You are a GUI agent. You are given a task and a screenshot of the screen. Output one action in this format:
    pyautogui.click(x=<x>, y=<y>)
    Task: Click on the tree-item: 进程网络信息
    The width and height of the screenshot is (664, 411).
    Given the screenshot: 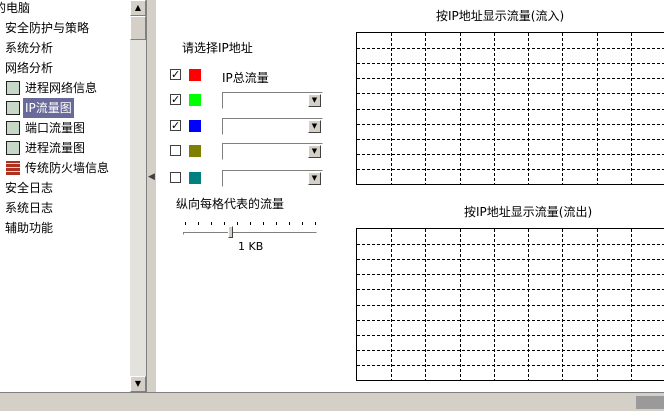 What is the action you would take?
    pyautogui.click(x=52, y=88)
    